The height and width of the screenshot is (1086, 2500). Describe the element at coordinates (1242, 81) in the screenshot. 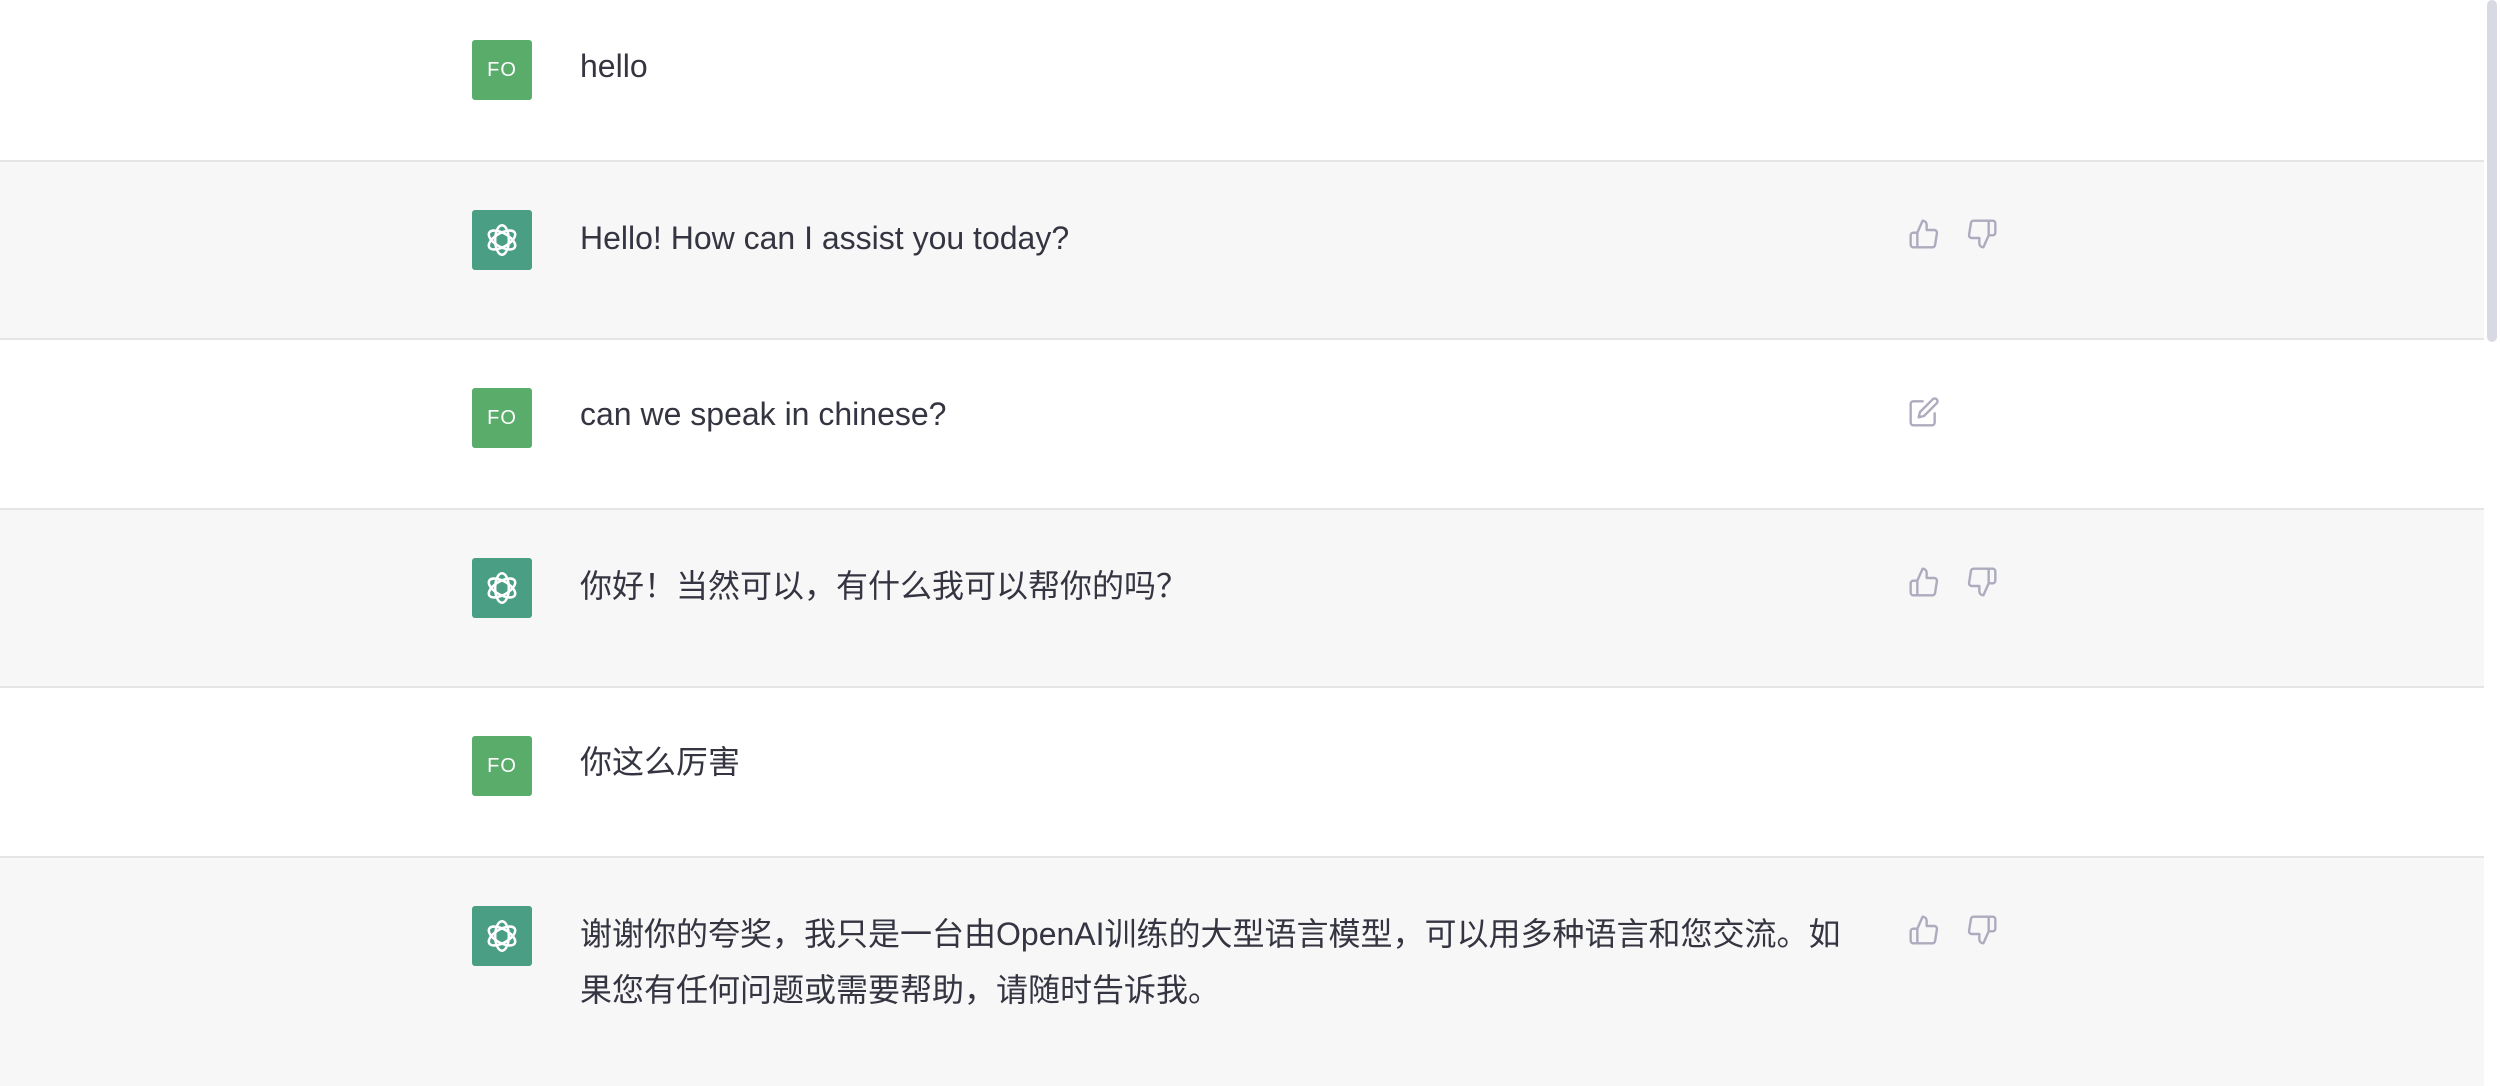

I see `user-message: FO hello` at that location.